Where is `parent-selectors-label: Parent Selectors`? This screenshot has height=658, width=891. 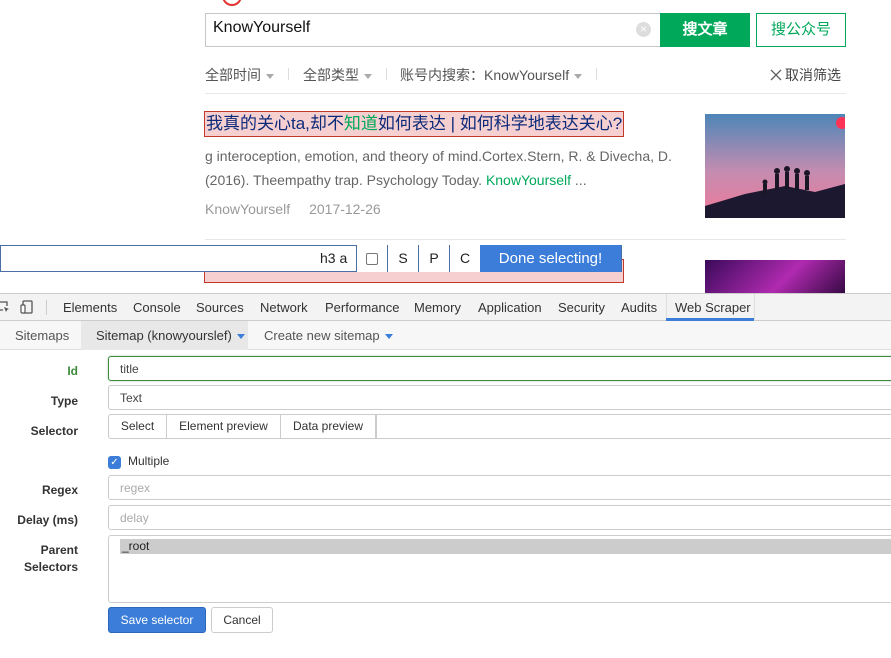
parent-selectors-label: Parent Selectors is located at coordinates (39, 558).